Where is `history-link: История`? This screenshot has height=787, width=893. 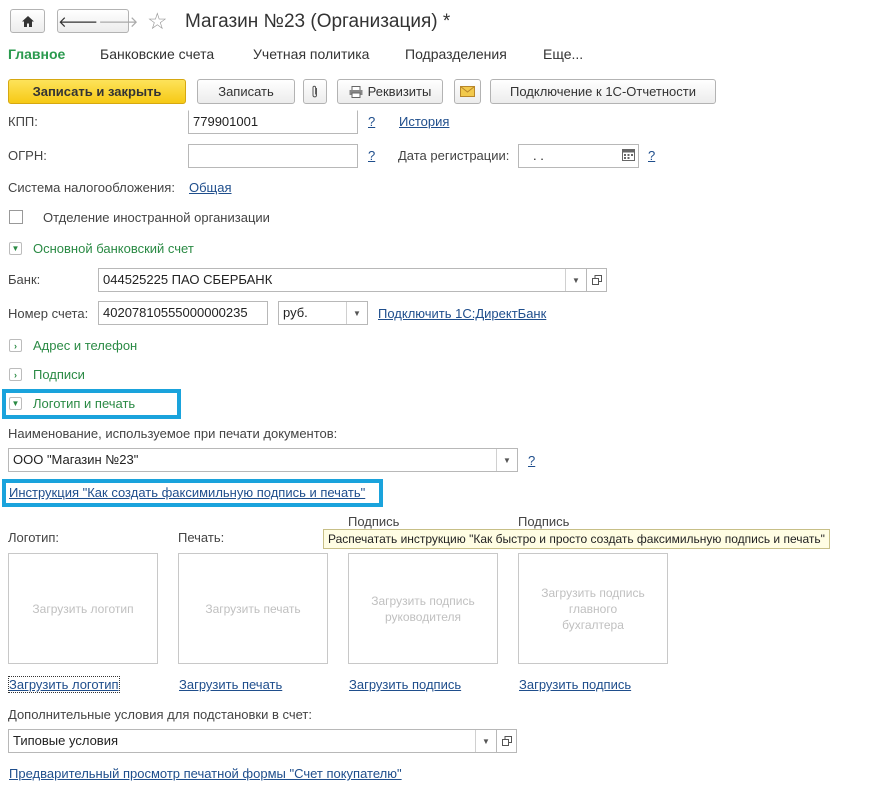 history-link: История is located at coordinates (424, 121).